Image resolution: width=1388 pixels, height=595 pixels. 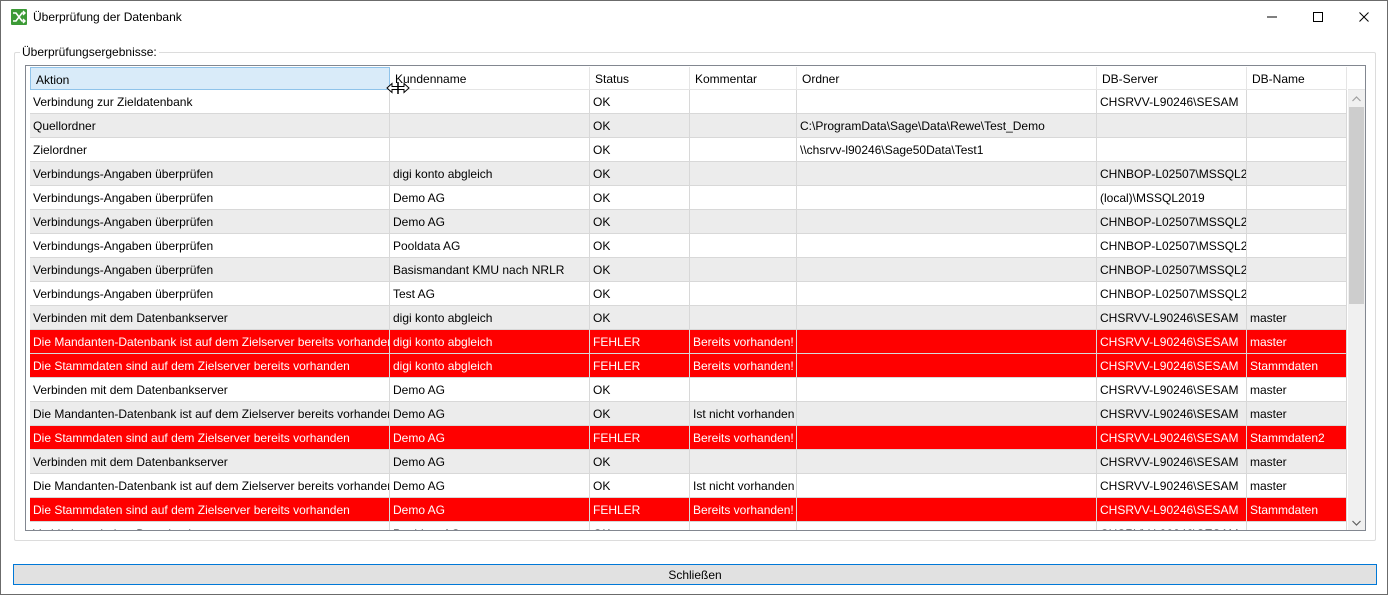 What do you see at coordinates (490, 526) in the screenshot?
I see `cell-kundenname: Pooldata AG` at bounding box center [490, 526].